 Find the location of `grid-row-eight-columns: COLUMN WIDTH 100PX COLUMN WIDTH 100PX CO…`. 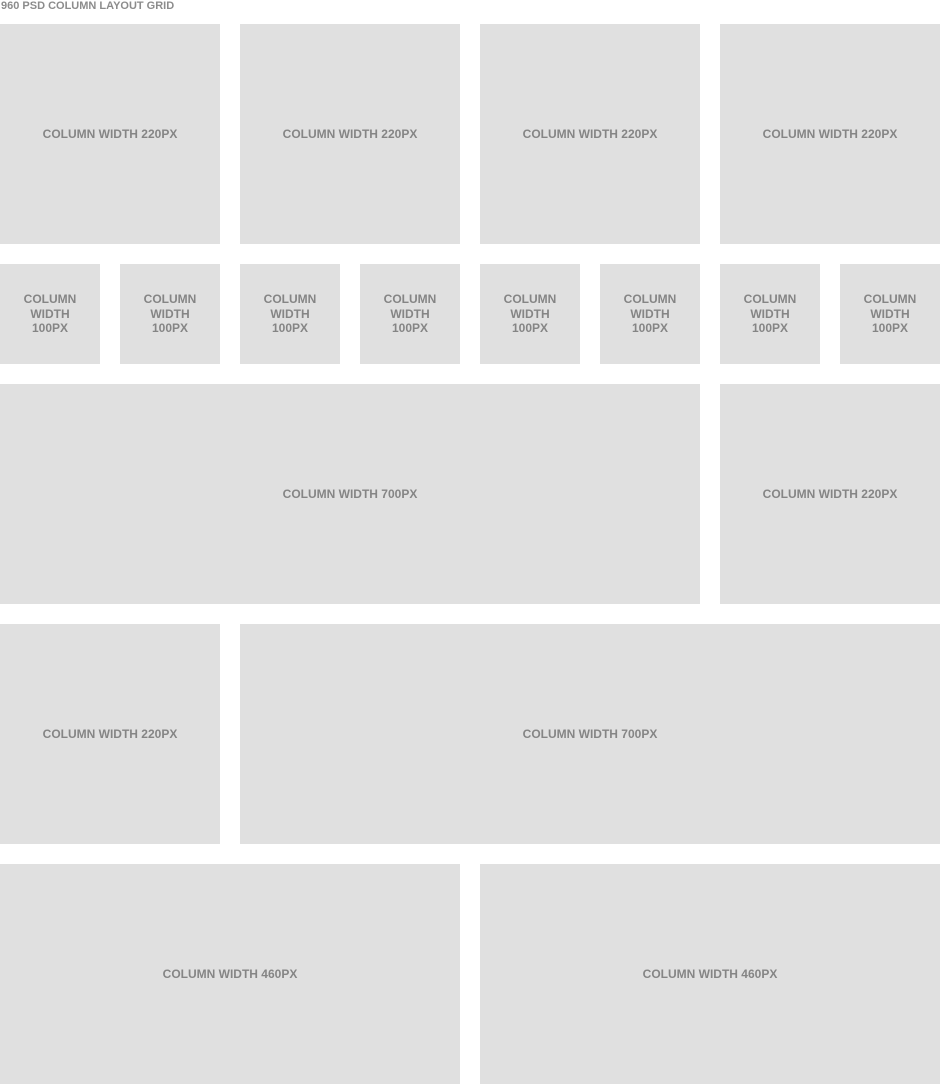

grid-row-eight-columns: COLUMN WIDTH 100PX COLUMN WIDTH 100PX CO… is located at coordinates (470, 314).